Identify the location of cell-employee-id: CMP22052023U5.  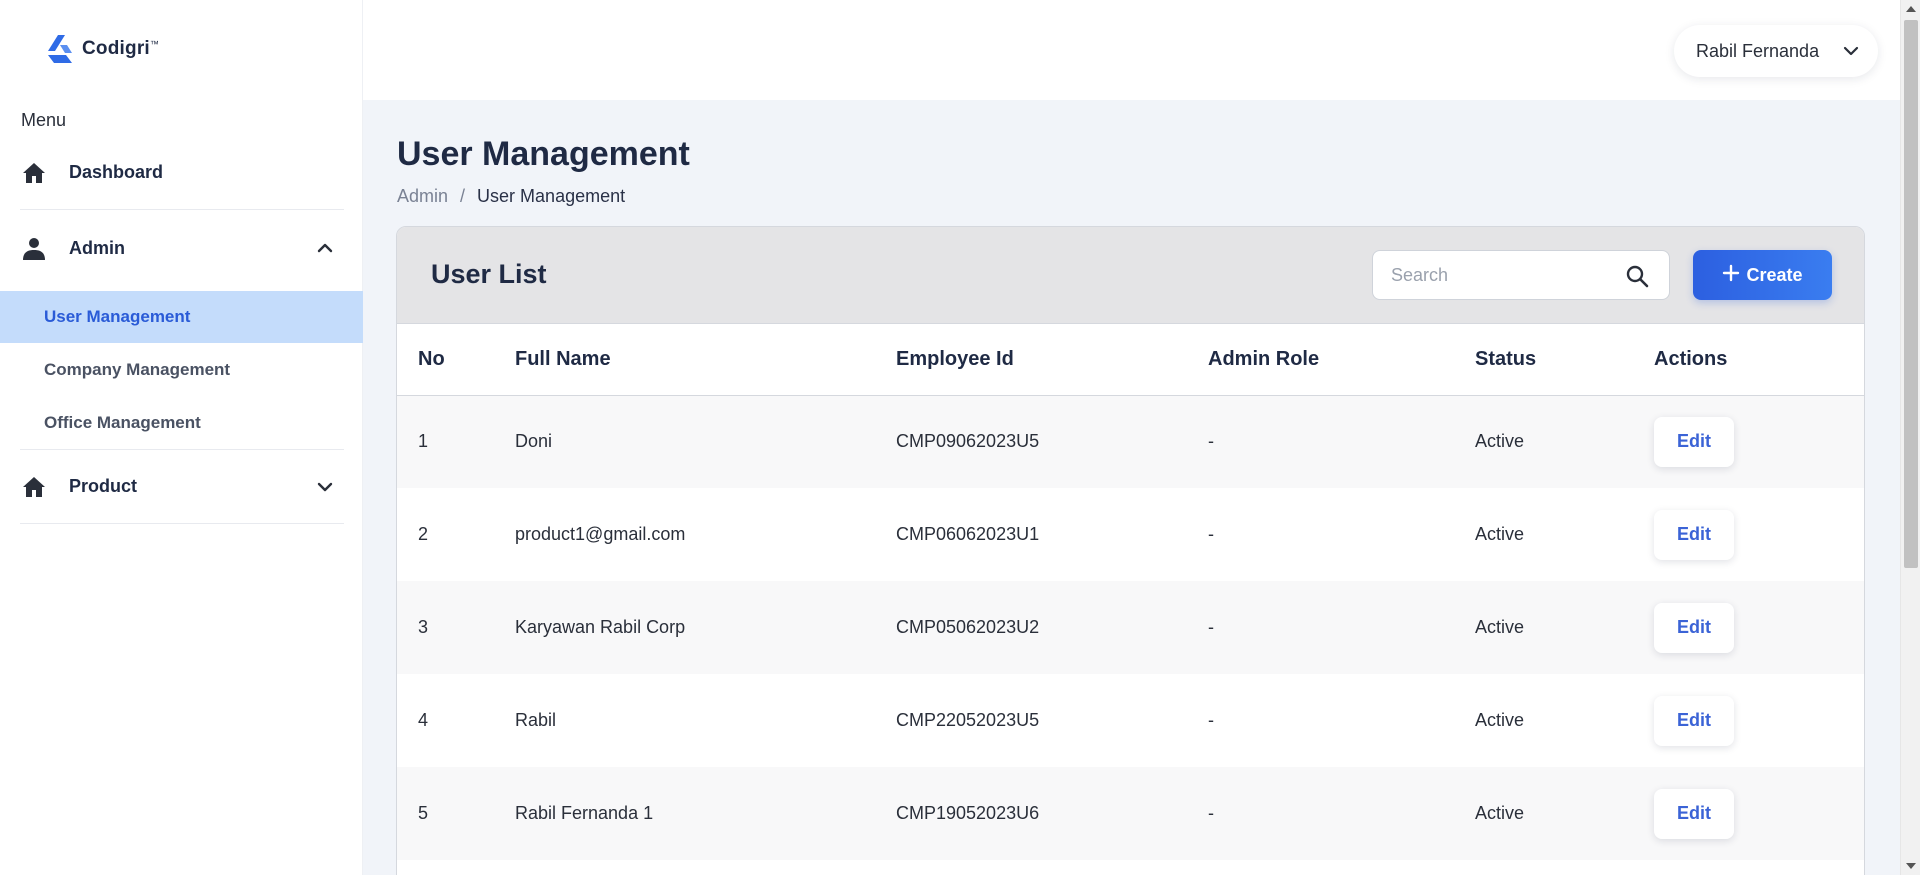
(1052, 720).